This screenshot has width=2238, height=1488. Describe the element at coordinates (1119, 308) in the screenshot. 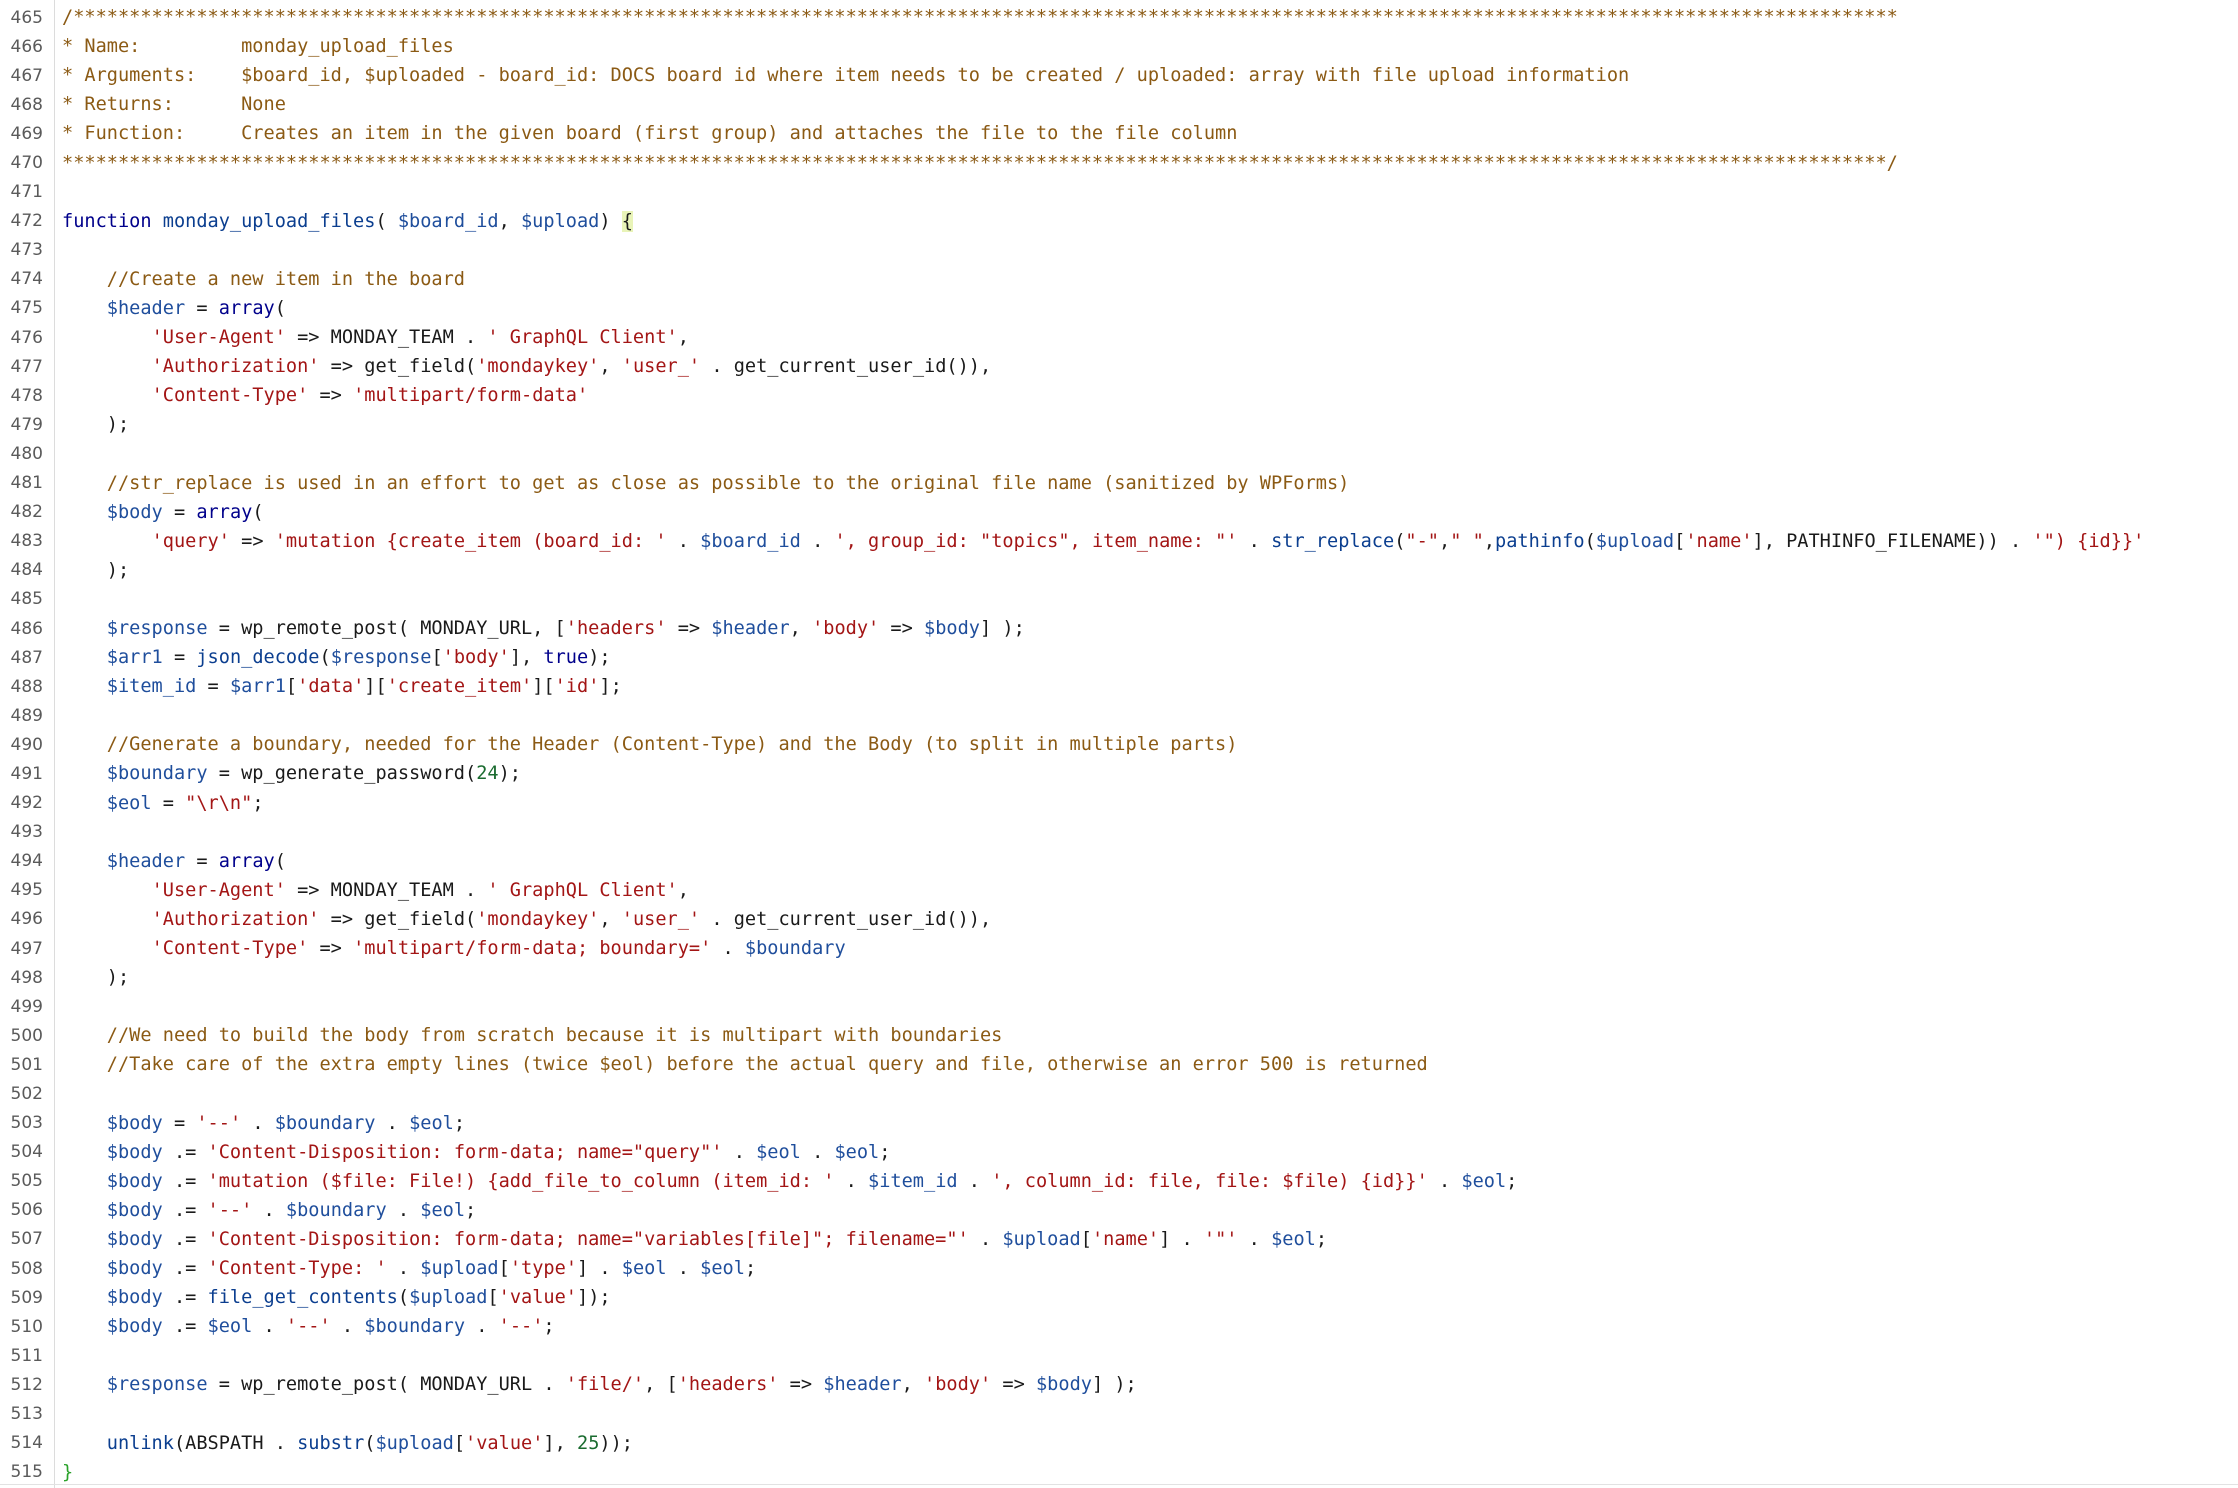

I see `code-line: 475 $header = array(` at that location.